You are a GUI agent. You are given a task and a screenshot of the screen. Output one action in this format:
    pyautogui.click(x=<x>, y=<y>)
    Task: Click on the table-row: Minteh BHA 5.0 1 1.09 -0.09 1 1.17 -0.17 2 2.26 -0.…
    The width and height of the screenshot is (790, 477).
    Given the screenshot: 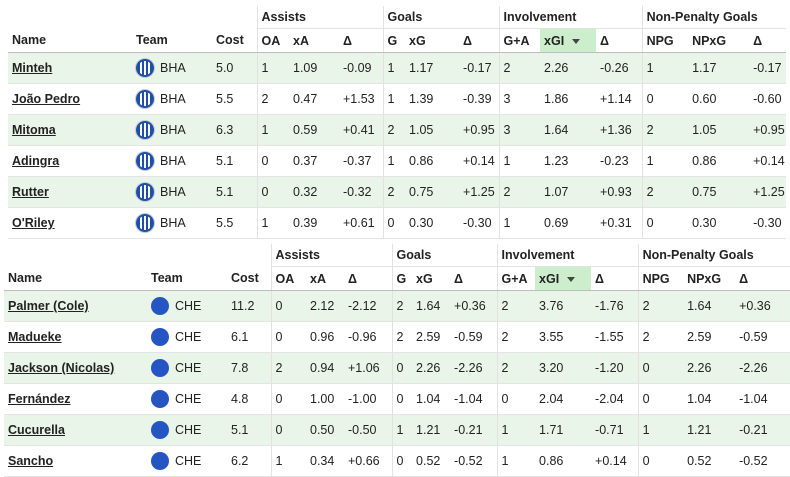 What is the action you would take?
    pyautogui.click(x=397, y=68)
    